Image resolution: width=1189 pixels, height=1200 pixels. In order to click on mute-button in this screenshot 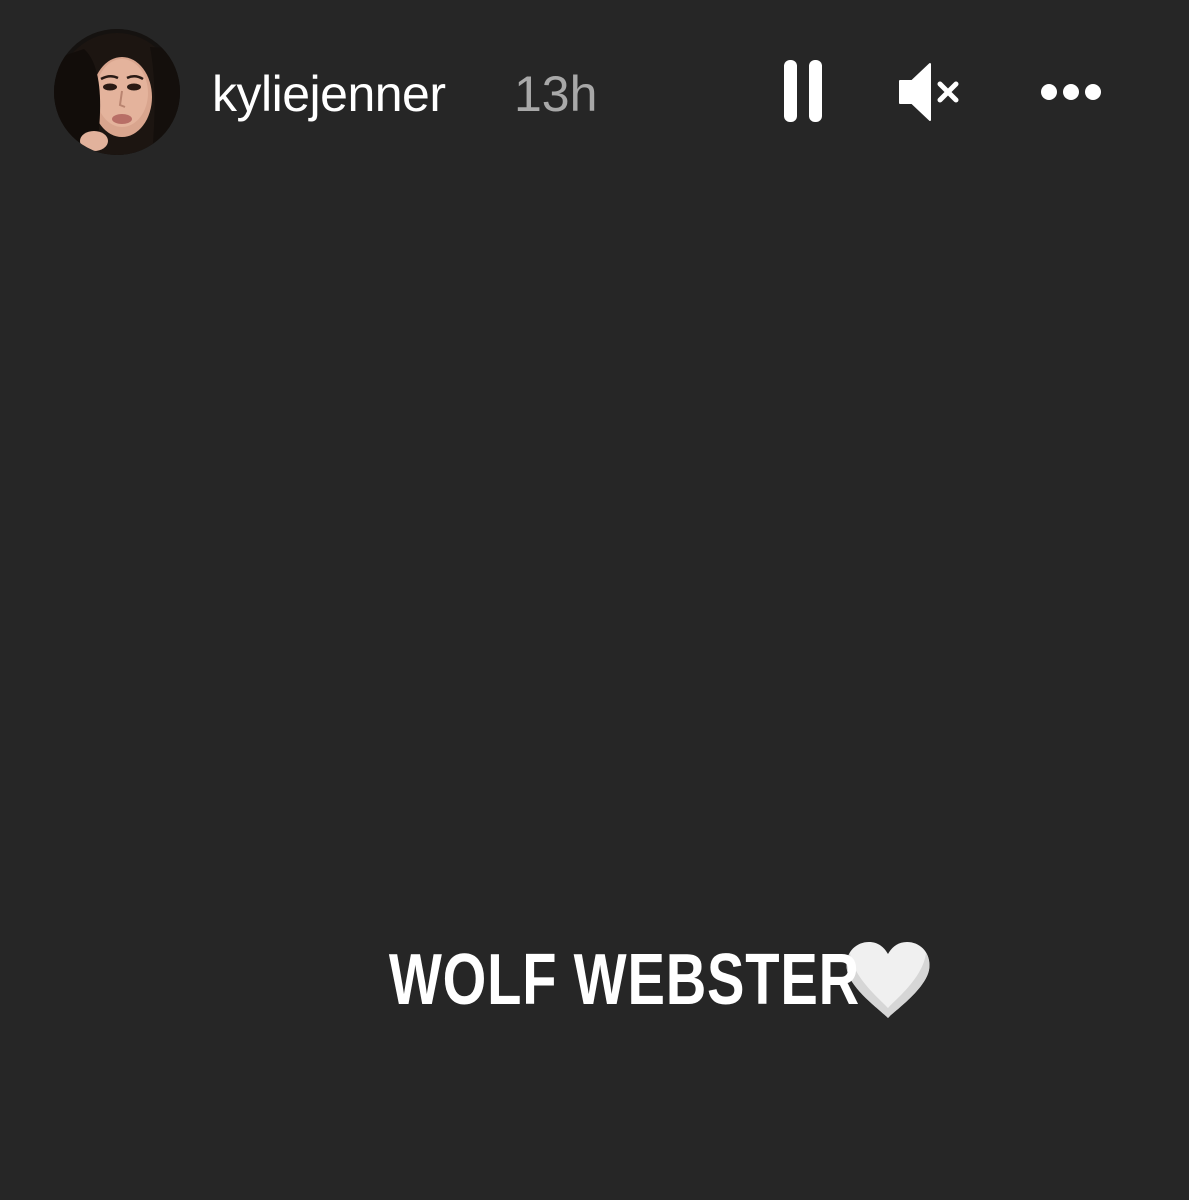, I will do `click(930, 92)`.